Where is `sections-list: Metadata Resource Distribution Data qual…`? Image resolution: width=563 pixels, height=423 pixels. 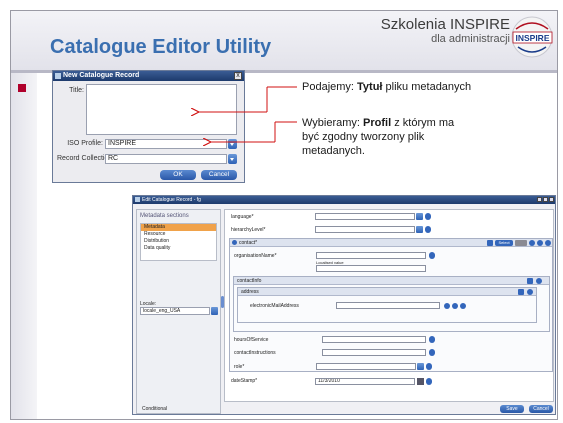 sections-list: Metadata Resource Distribution Data qual… is located at coordinates (178, 242).